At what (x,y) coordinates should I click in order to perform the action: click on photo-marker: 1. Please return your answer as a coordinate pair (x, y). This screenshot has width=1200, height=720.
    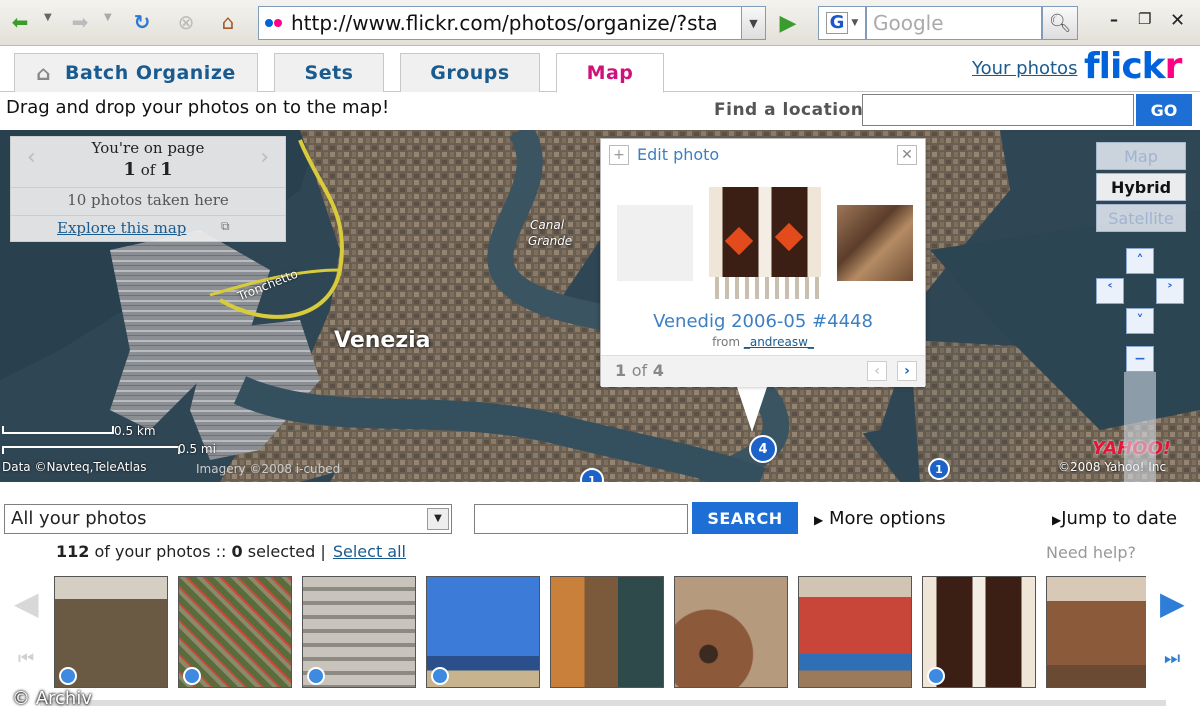
    Looking at the image, I should click on (939, 469).